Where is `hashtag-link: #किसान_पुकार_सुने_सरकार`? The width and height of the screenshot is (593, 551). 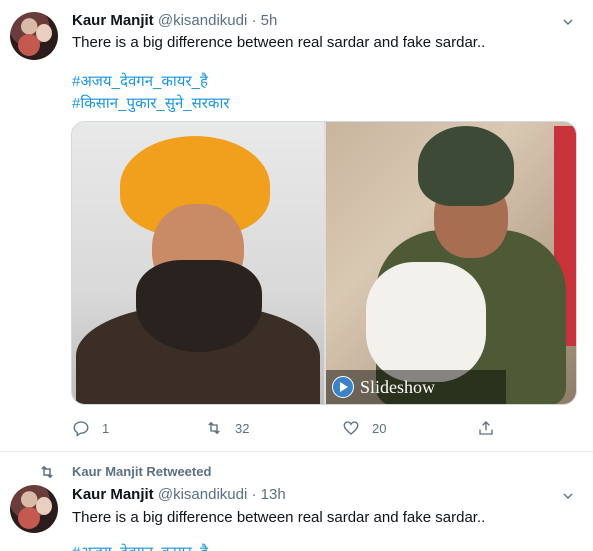
hashtag-link: #किसान_पुकार_सुने_सरकार is located at coordinates (150, 103).